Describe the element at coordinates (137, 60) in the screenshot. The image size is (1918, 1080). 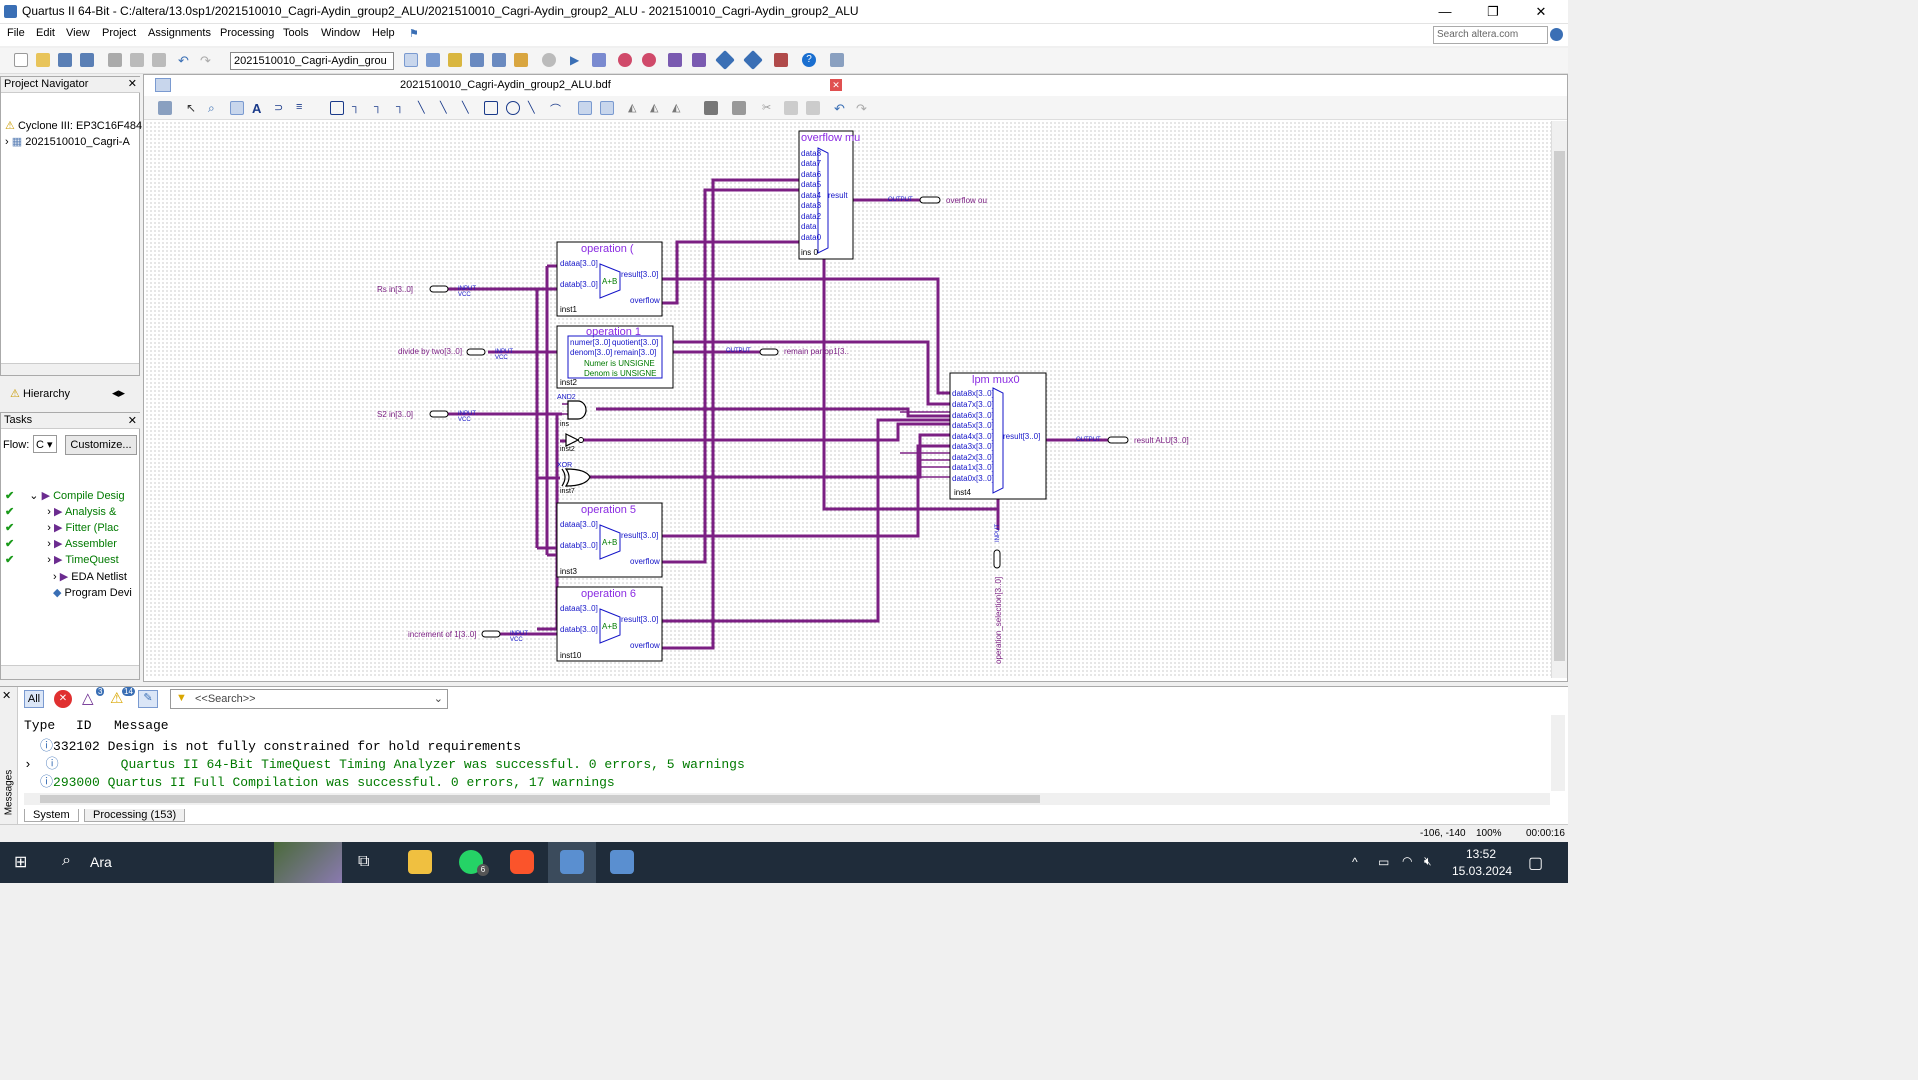
I see `copy-icon` at that location.